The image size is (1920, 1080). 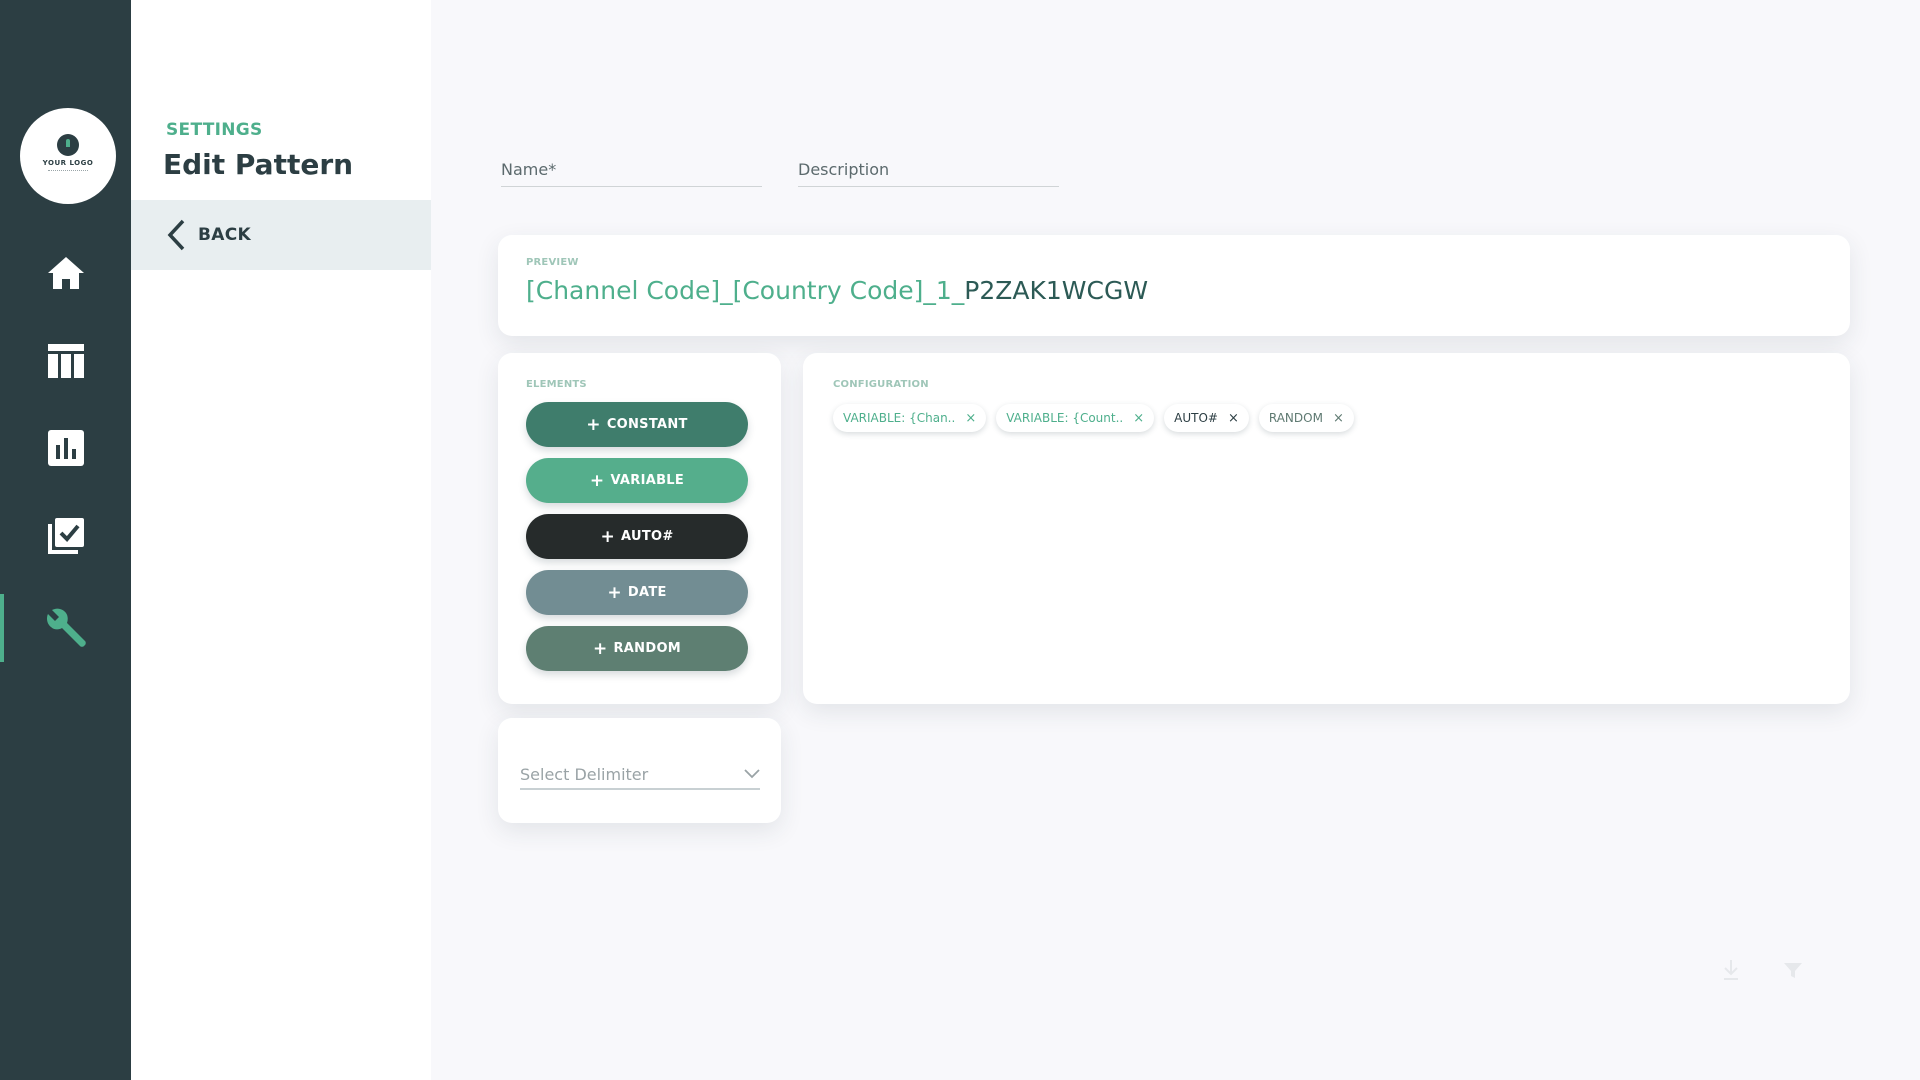 I want to click on config-chip: VARIABLE: {Count.. ×, so click(x=1075, y=418).